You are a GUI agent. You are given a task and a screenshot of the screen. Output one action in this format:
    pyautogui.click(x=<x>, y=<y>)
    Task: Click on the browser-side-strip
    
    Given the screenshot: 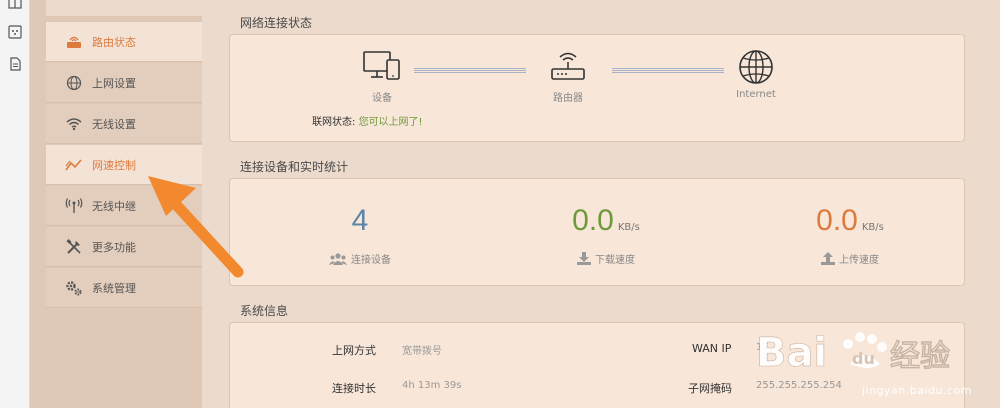 What is the action you would take?
    pyautogui.click(x=15, y=204)
    